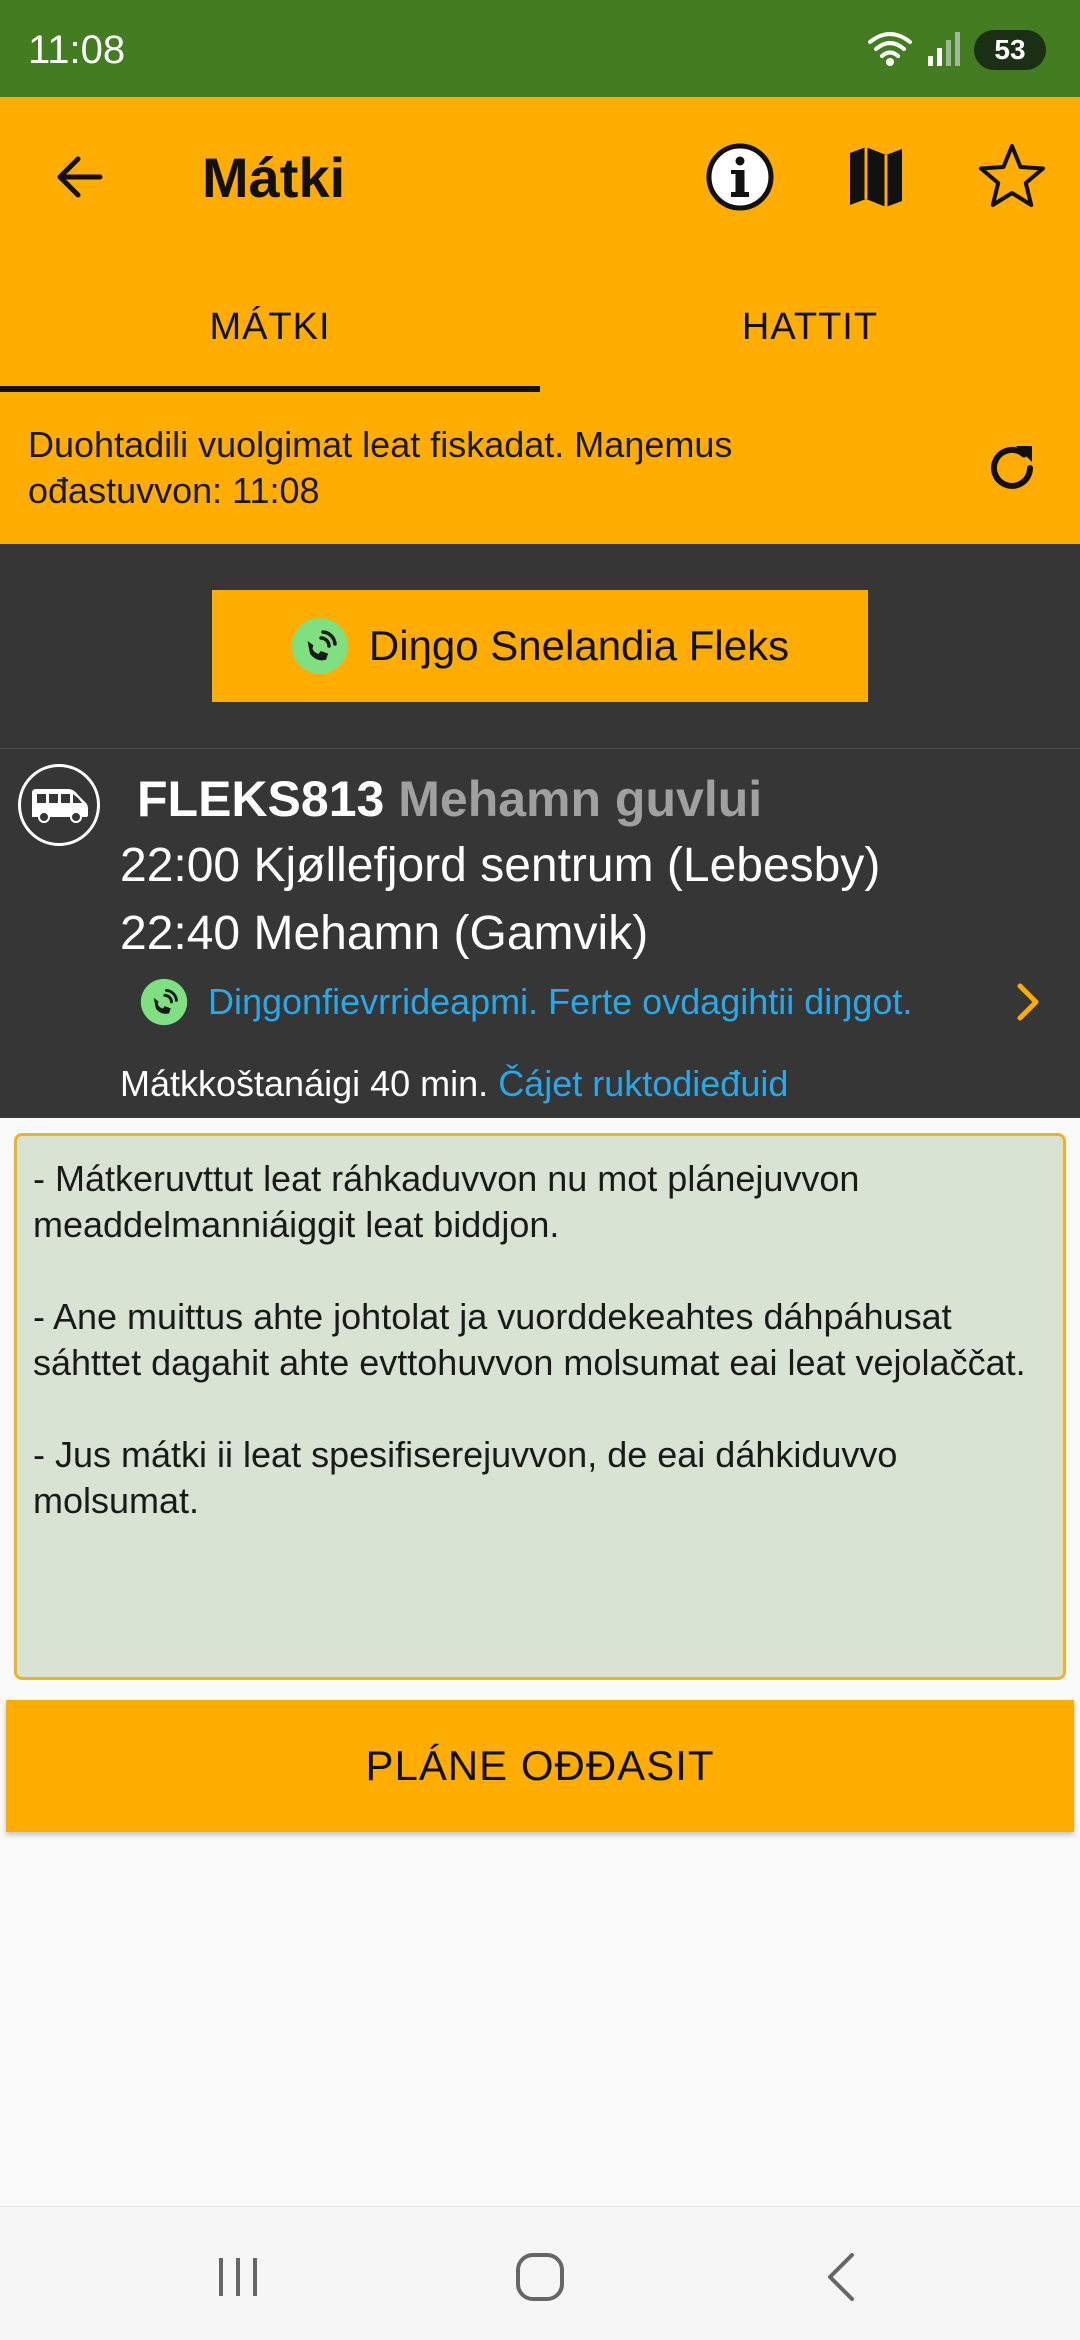 Image resolution: width=1080 pixels, height=2340 pixels. I want to click on system-nav-bar, so click(540, 2273).